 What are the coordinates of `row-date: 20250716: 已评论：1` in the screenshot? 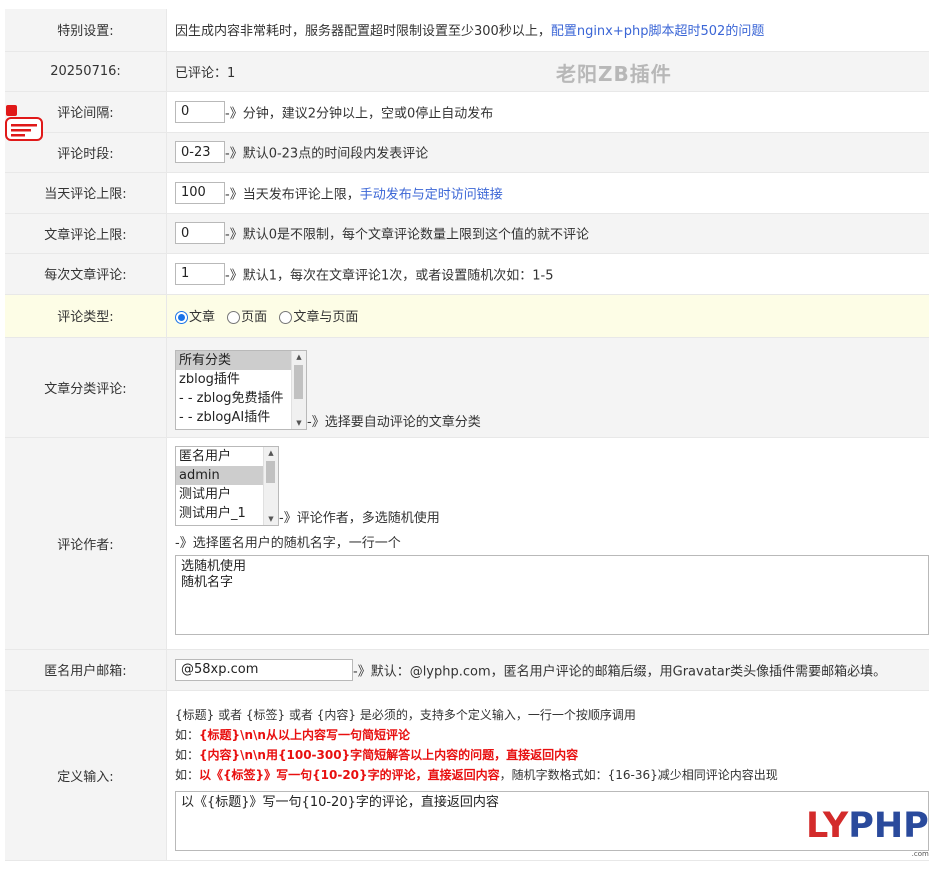 It's located at (467, 71).